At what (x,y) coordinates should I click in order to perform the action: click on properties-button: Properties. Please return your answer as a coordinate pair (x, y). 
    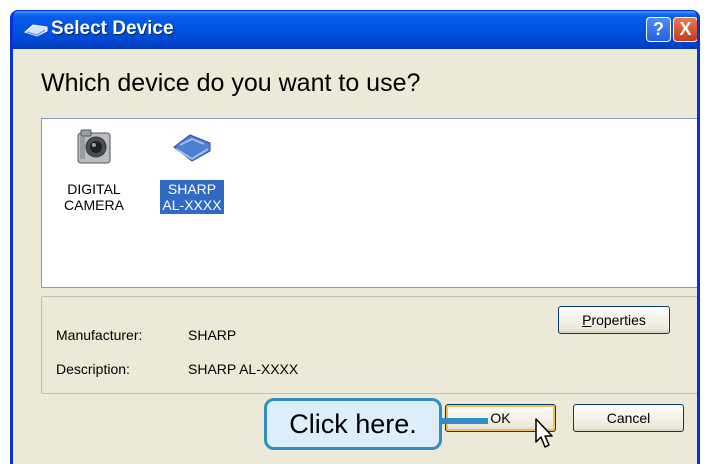
    Looking at the image, I should click on (614, 320).